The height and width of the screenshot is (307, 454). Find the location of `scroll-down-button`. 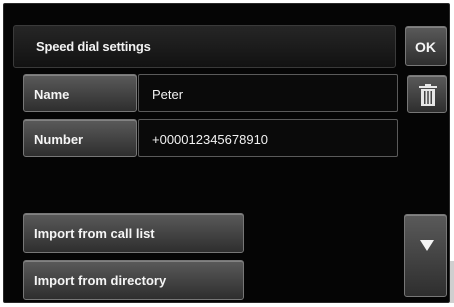

scroll-down-button is located at coordinates (425, 255).